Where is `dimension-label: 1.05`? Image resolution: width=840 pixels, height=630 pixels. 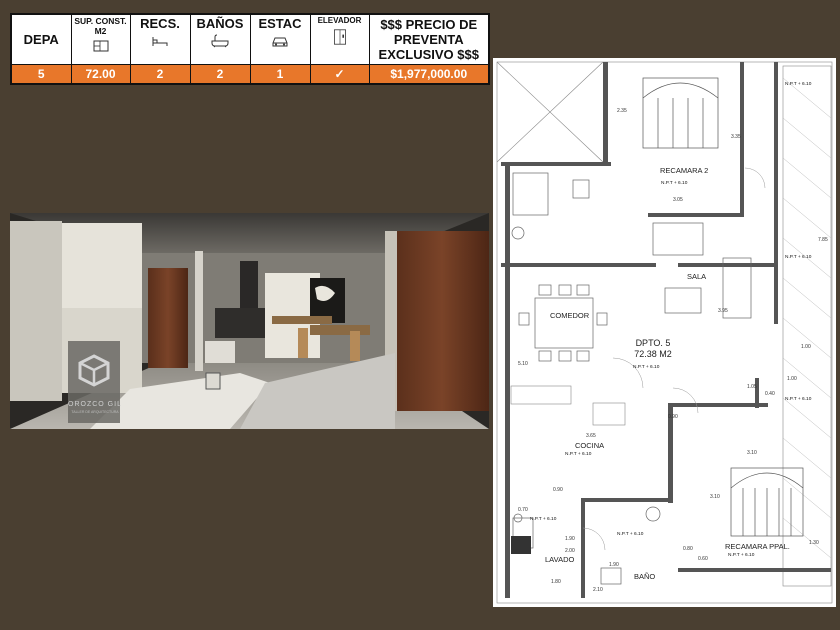
dimension-label: 1.05 is located at coordinates (752, 387).